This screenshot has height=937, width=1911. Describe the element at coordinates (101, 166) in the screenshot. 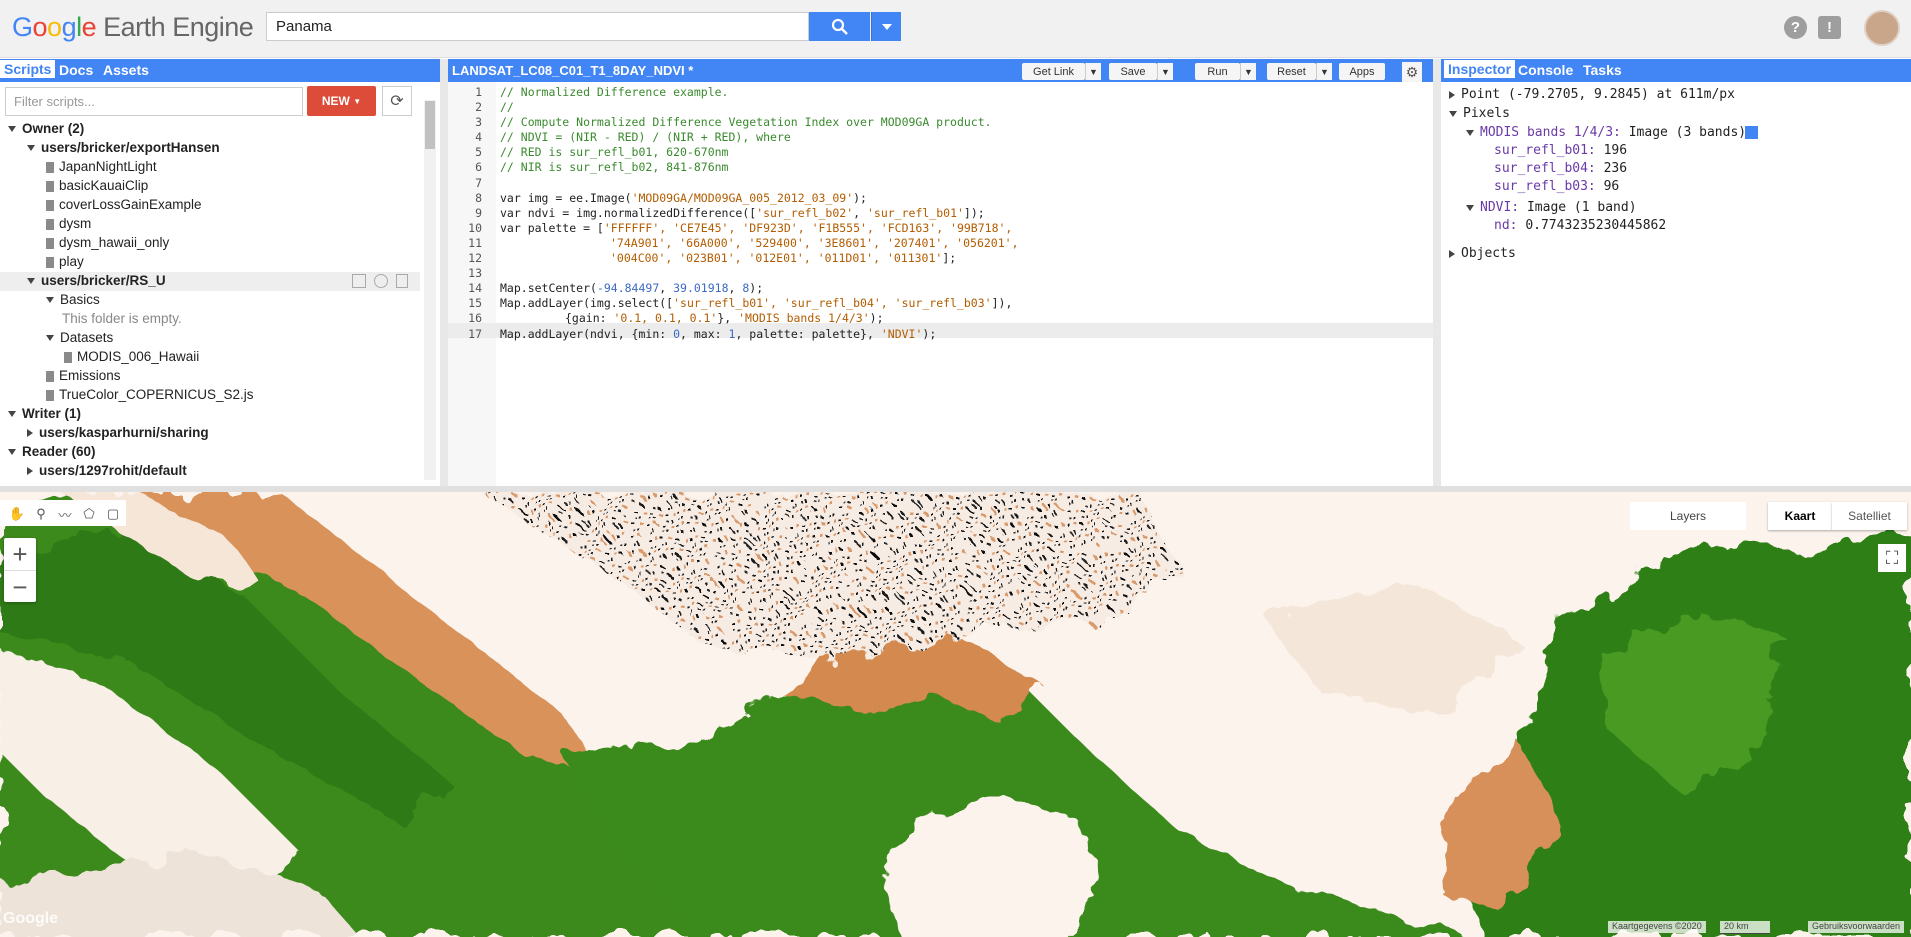

I see `tree-file: JapanNightLight` at that location.